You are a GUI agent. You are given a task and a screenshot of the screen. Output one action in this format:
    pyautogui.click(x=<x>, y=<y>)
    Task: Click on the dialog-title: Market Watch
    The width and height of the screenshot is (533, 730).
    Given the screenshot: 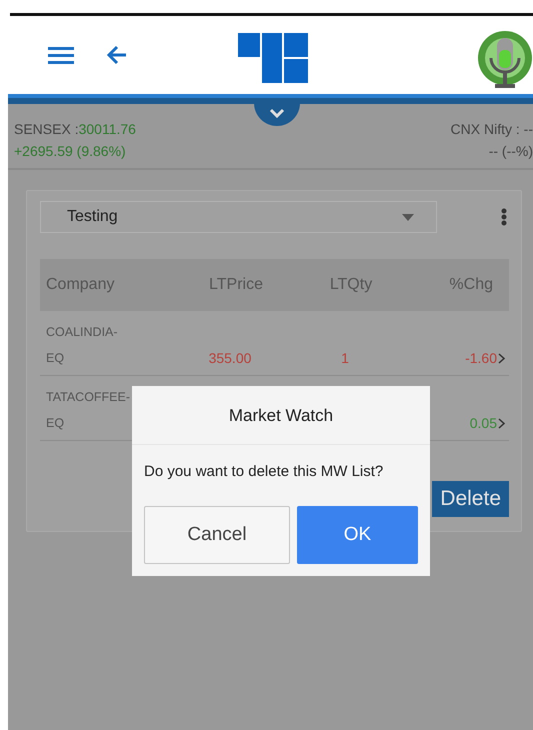 What is the action you would take?
    pyautogui.click(x=281, y=415)
    